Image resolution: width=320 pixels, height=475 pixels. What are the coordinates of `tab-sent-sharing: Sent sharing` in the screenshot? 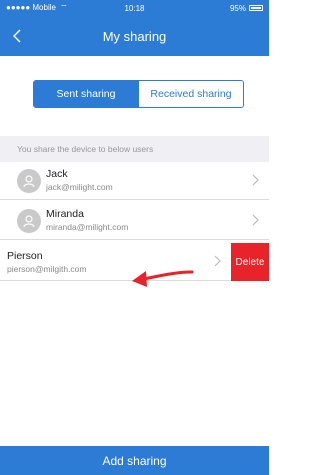 It's located at (86, 94).